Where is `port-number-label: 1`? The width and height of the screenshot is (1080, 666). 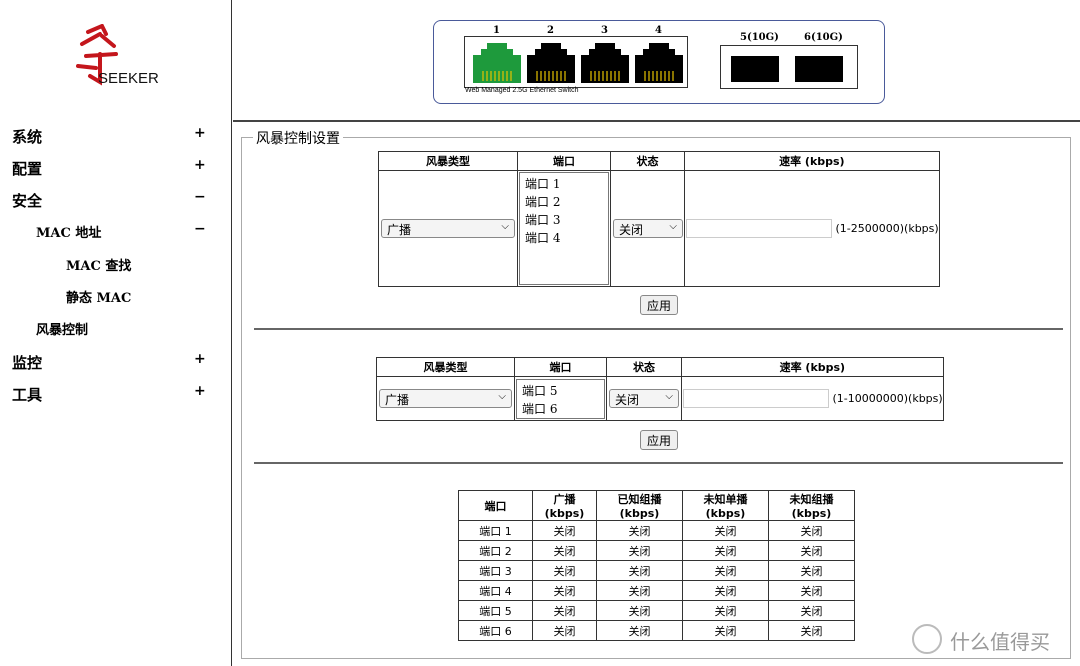 port-number-label: 1 is located at coordinates (496, 30).